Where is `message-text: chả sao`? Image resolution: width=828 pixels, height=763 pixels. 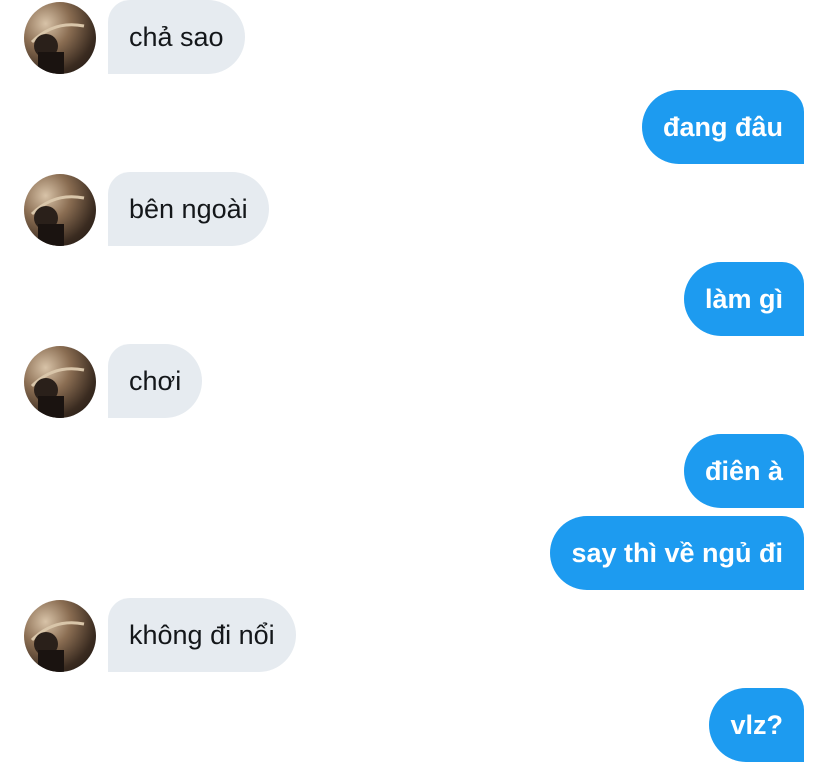 message-text: chả sao is located at coordinates (176, 37).